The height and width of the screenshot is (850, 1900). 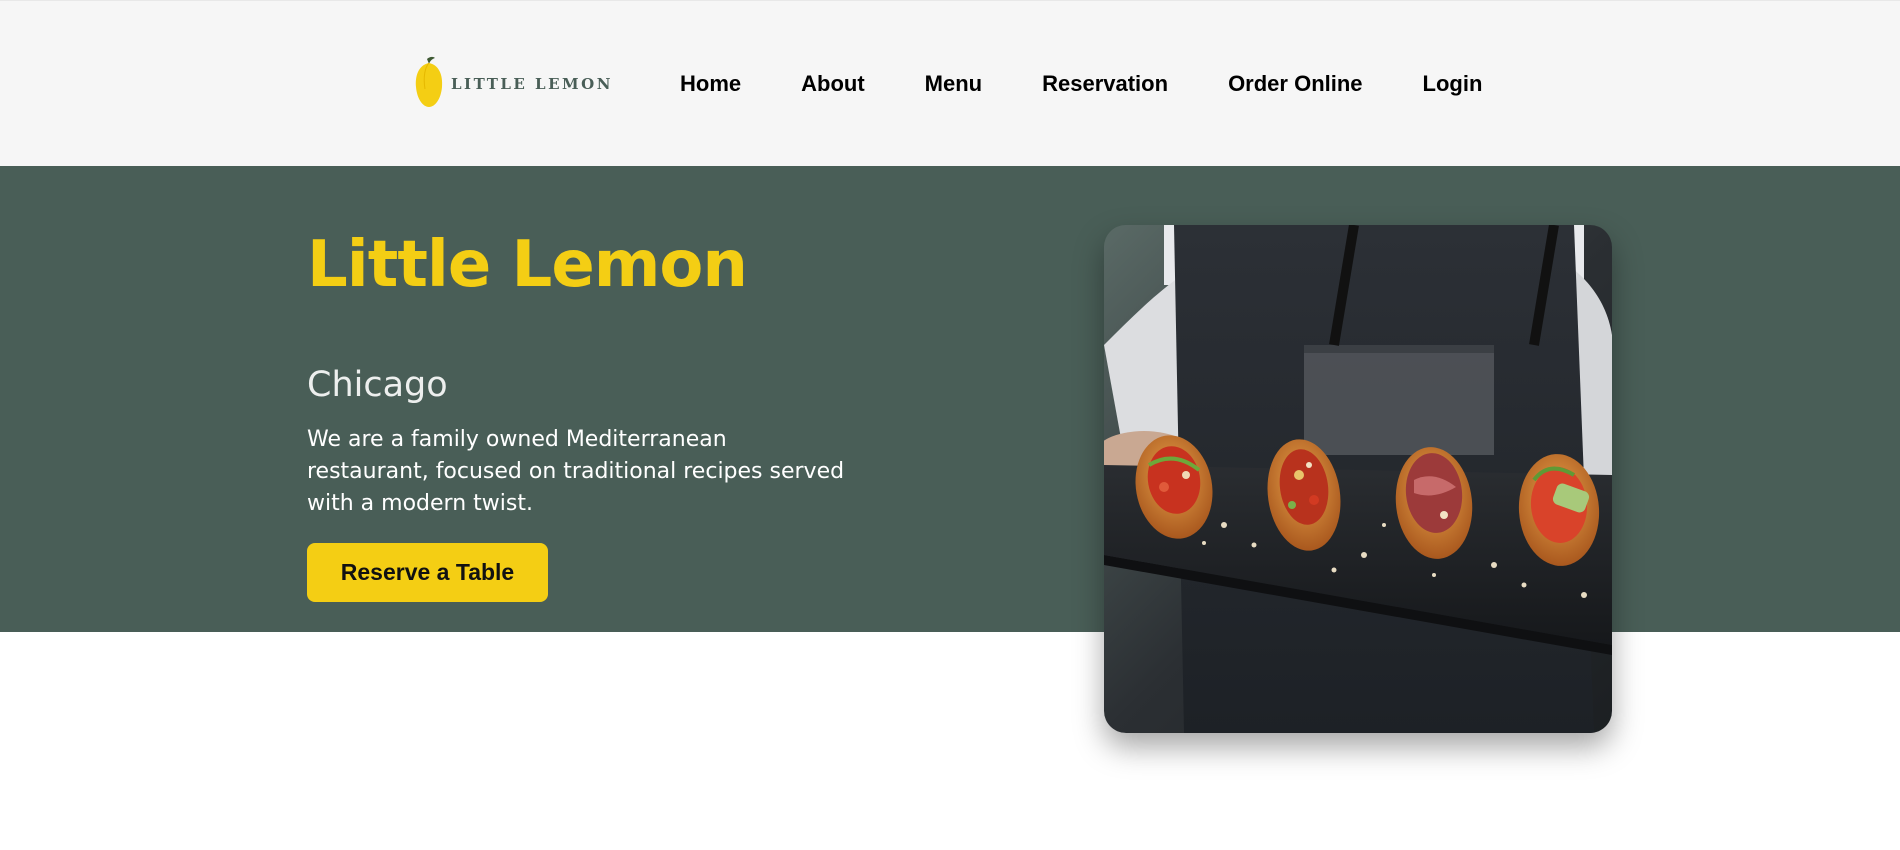 What do you see at coordinates (953, 84) in the screenshot?
I see `nav-menu: Menu` at bounding box center [953, 84].